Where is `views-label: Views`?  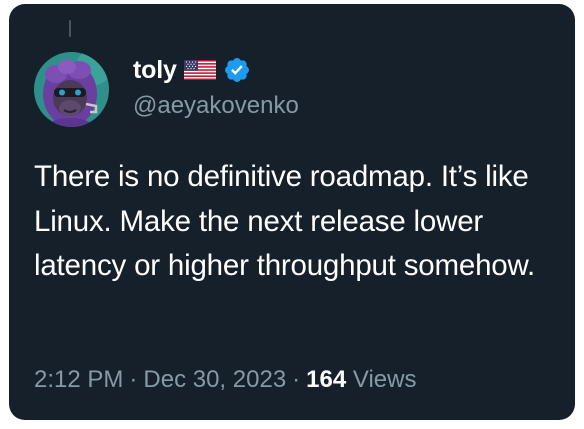
views-label: Views is located at coordinates (384, 379).